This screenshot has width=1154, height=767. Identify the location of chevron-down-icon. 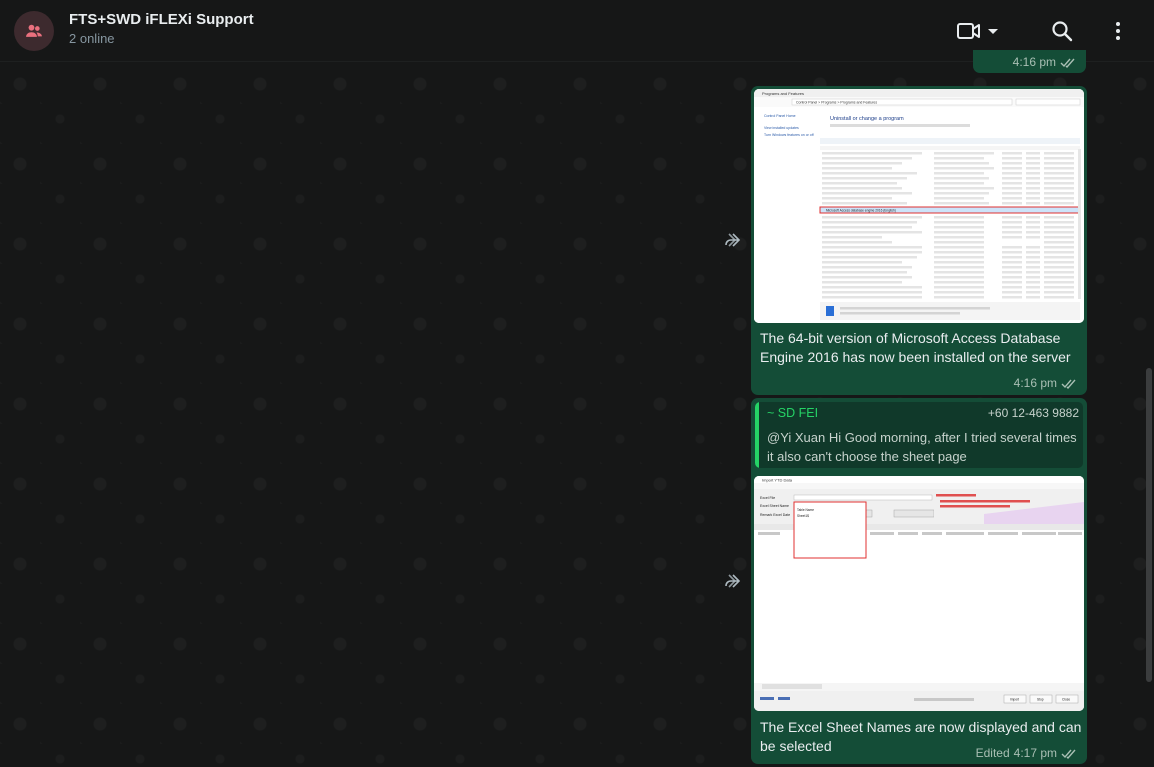
(993, 31).